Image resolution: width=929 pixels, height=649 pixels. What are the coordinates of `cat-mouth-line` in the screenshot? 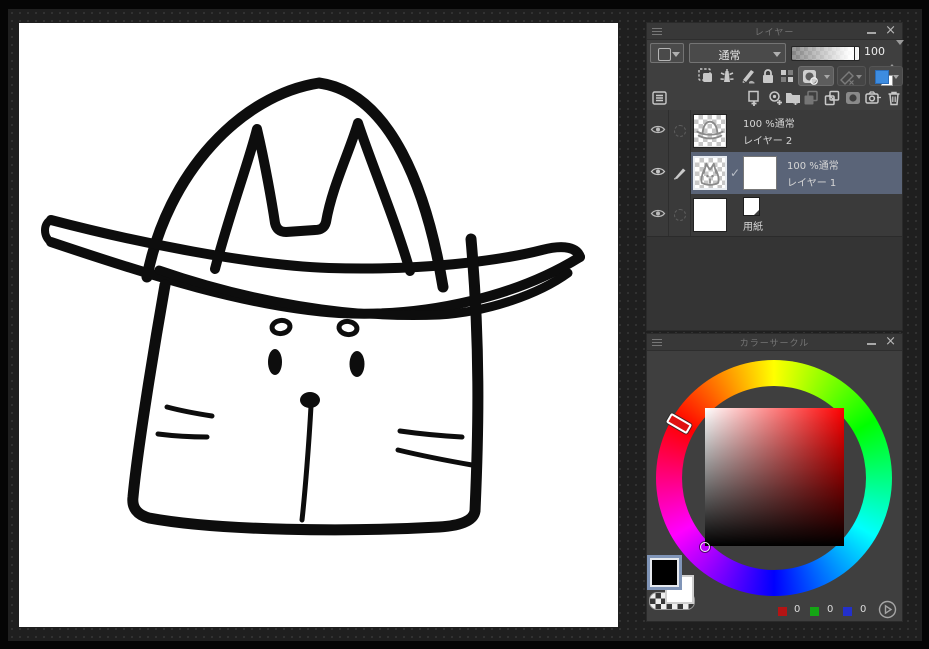 It's located at (306, 463).